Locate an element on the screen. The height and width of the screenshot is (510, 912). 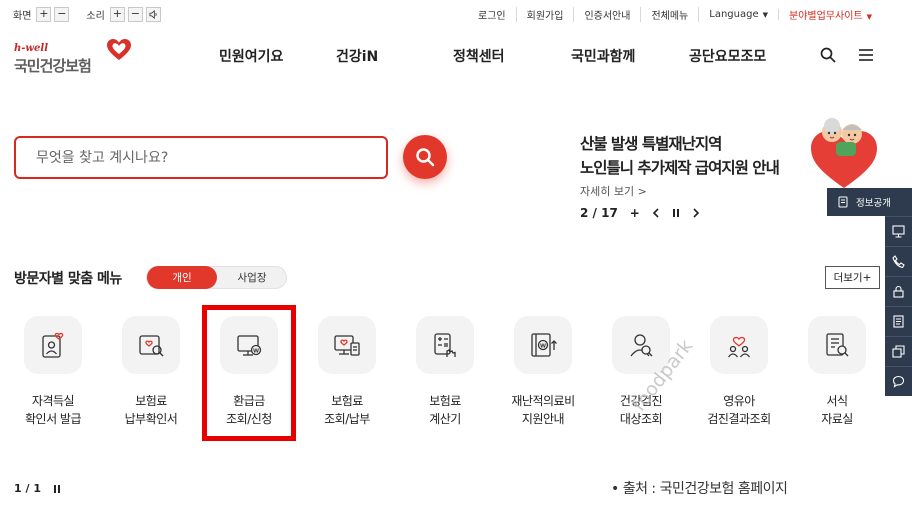
quick-item-lock is located at coordinates (898, 291).